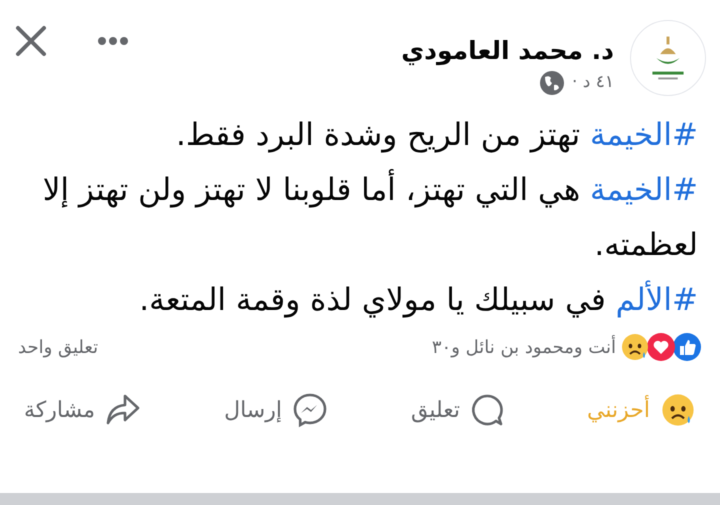  What do you see at coordinates (436, 135) in the screenshot?
I see `post-paragraph: #الخيمة تهتز من الريح وشدة البرد فقط.` at bounding box center [436, 135].